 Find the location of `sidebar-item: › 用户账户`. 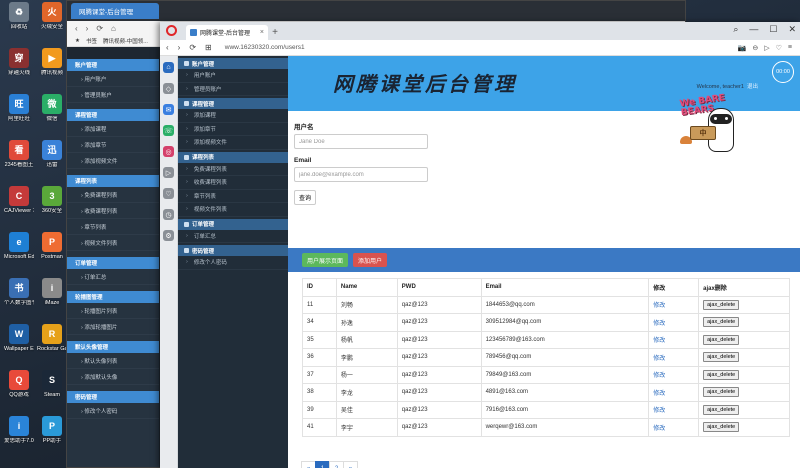

sidebar-item: › 用户账户 is located at coordinates (233, 76).